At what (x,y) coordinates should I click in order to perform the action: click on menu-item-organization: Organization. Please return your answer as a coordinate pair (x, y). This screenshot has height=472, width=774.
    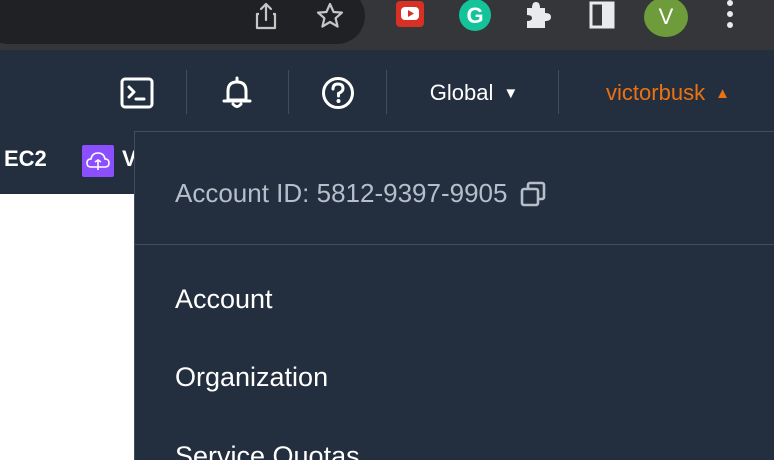
    Looking at the image, I should click on (251, 377).